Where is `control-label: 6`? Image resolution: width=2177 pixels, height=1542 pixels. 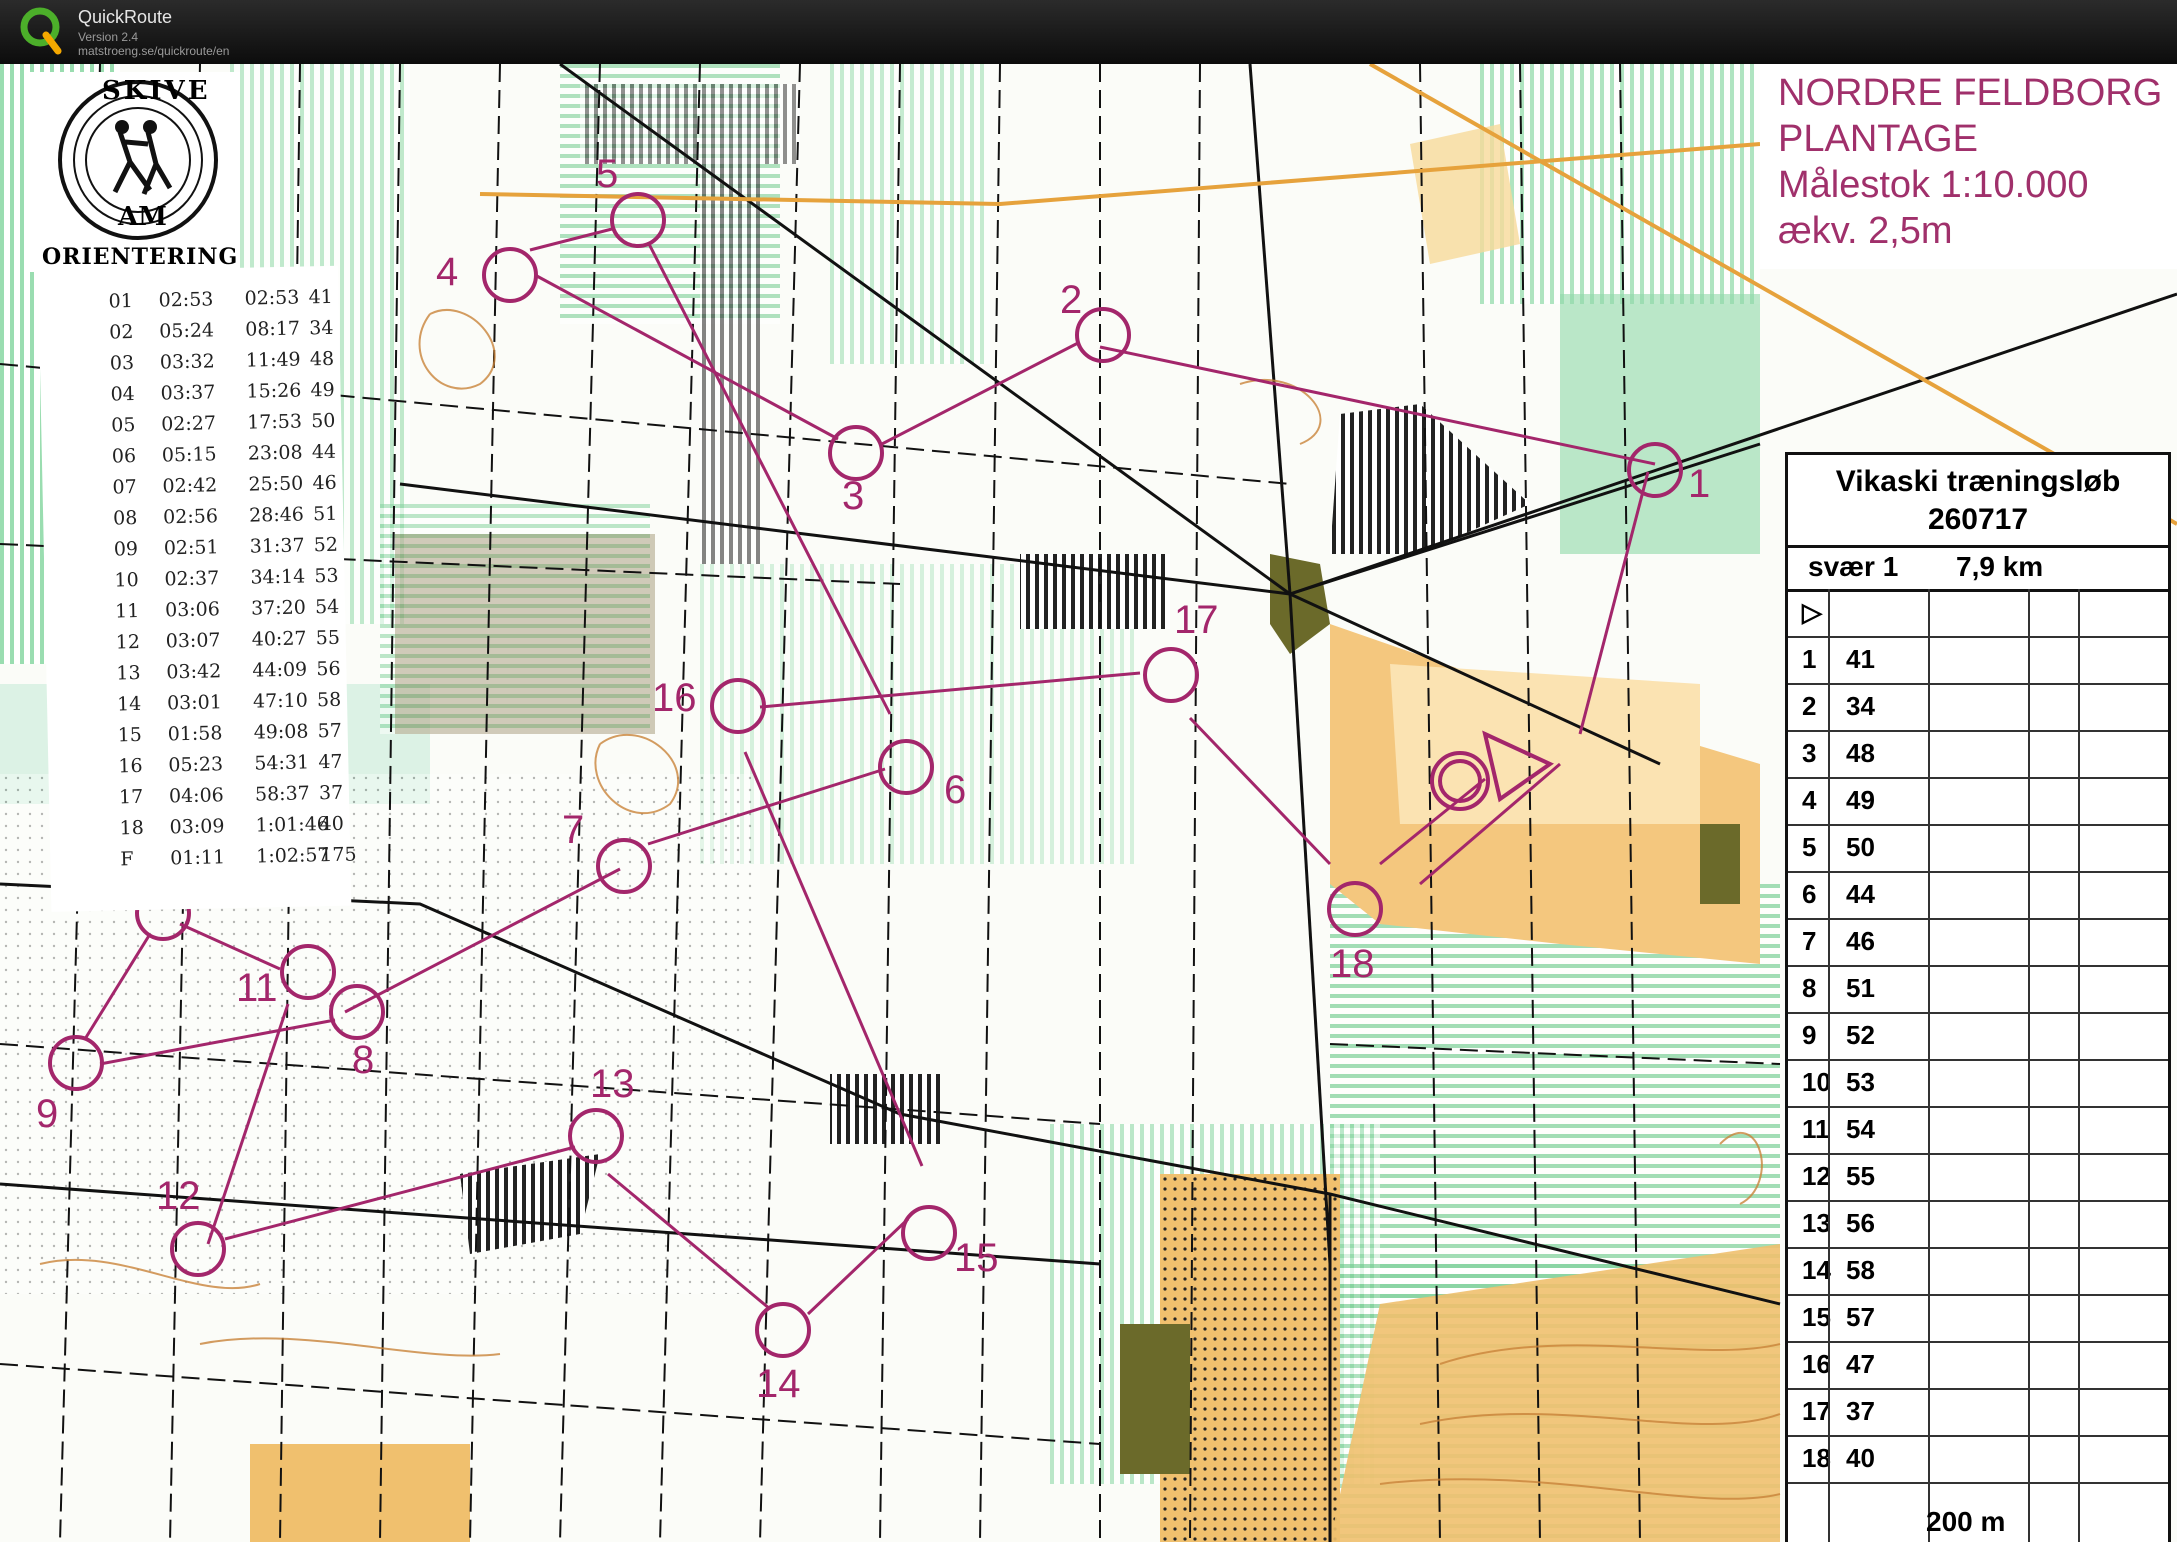 control-label: 6 is located at coordinates (955, 790).